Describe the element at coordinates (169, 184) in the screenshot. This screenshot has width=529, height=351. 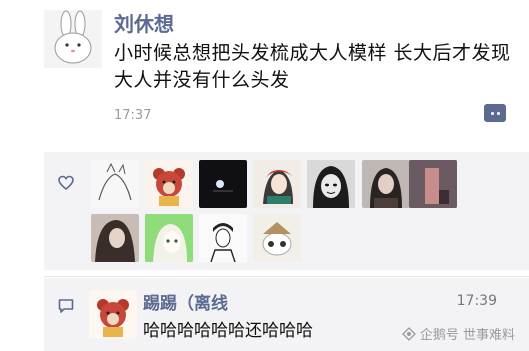
I see `like-avatar-bear` at that location.